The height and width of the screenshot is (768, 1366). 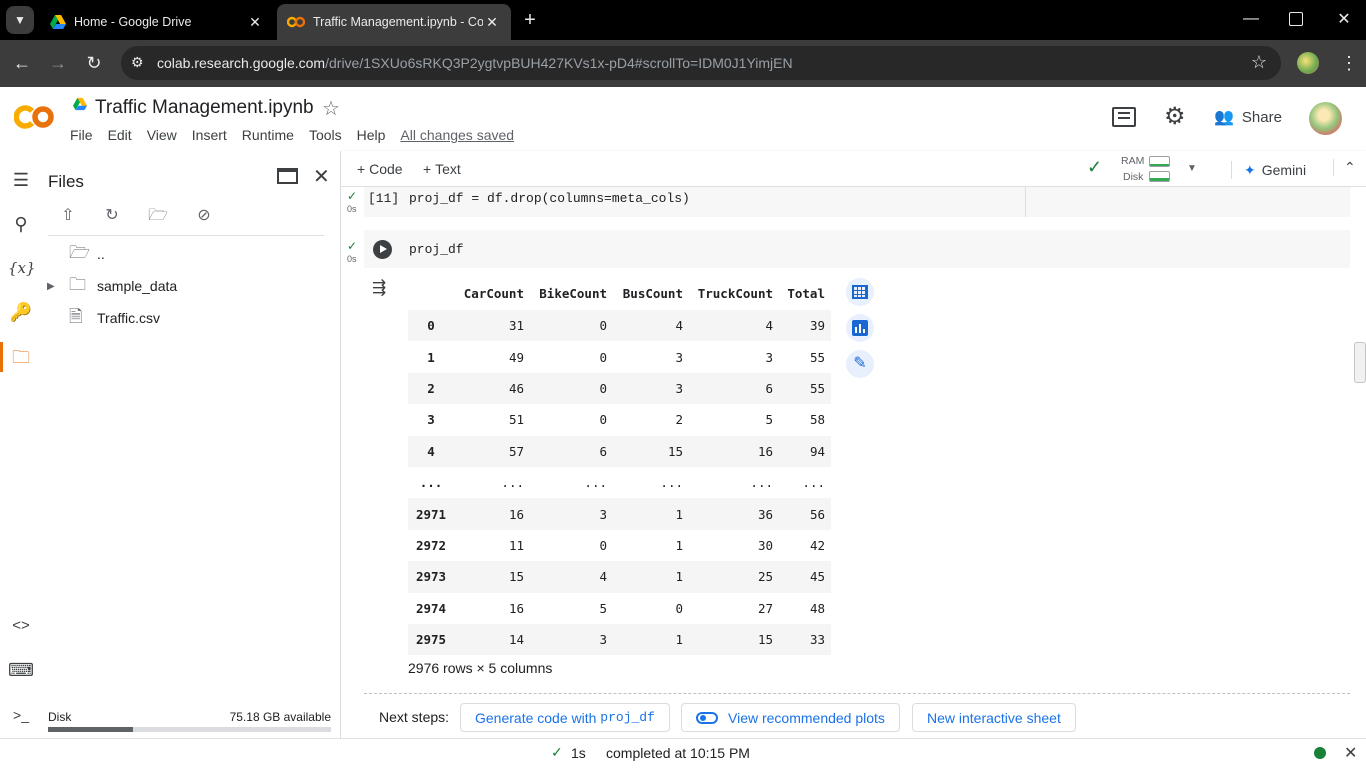 What do you see at coordinates (157, 22) in the screenshot?
I see `tab-google-drive: Home - Google Drive ✕` at bounding box center [157, 22].